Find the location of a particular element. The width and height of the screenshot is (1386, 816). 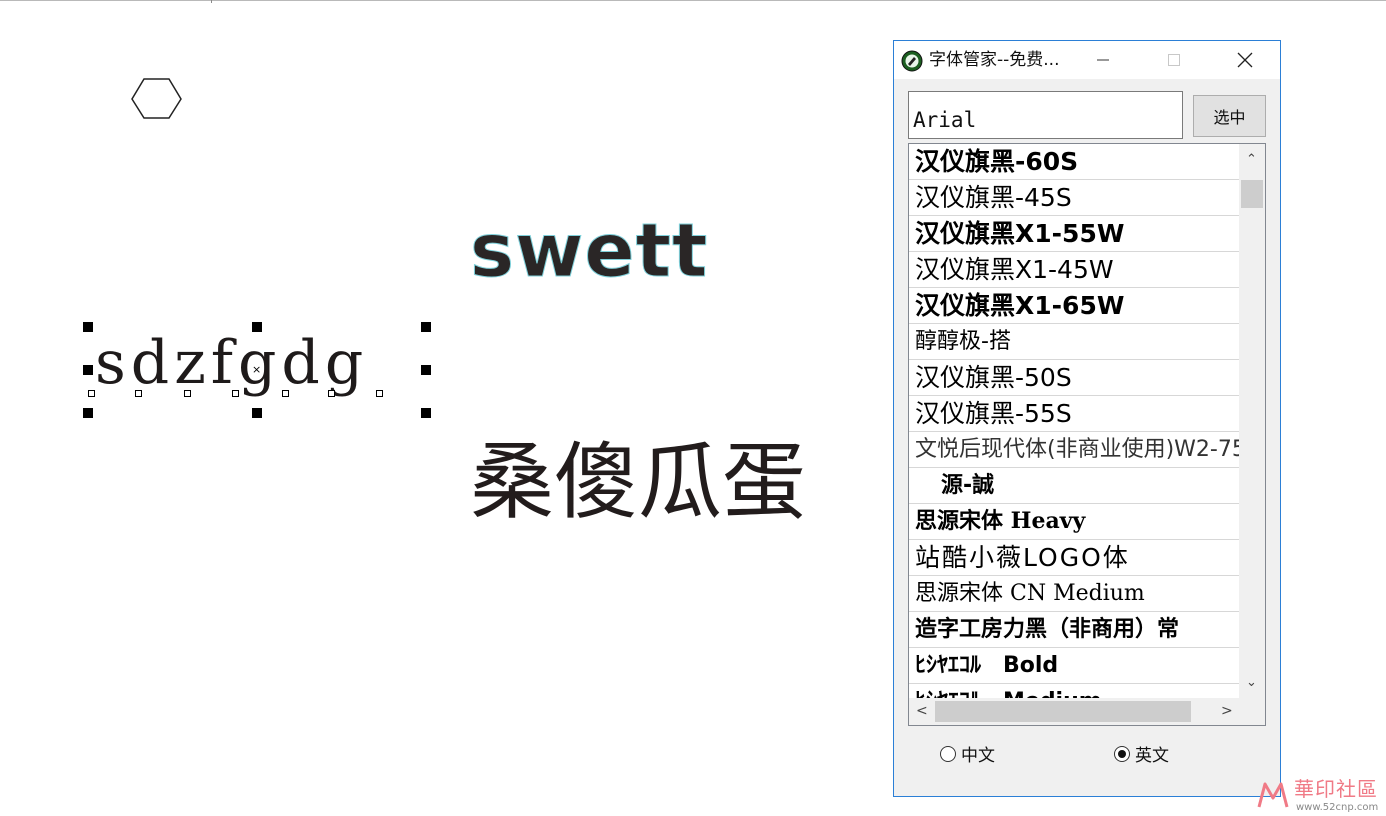

selection-handle-bottom-right is located at coordinates (426, 413).